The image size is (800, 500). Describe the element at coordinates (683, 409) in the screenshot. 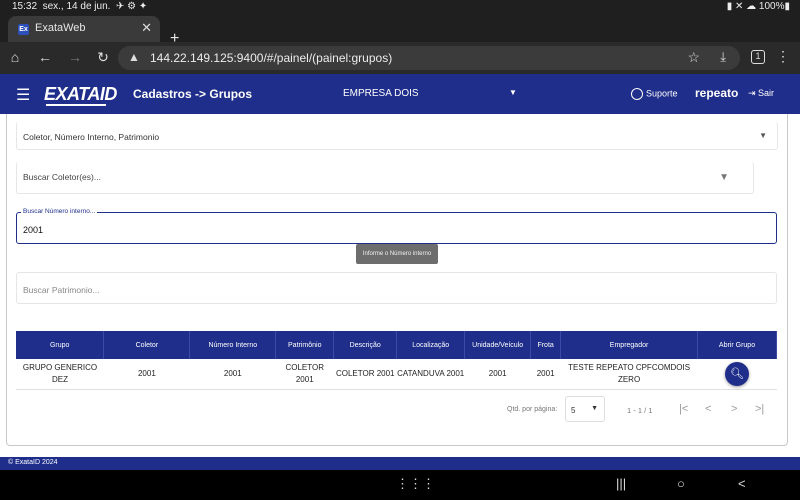

I see `first-page-icon: |<` at that location.